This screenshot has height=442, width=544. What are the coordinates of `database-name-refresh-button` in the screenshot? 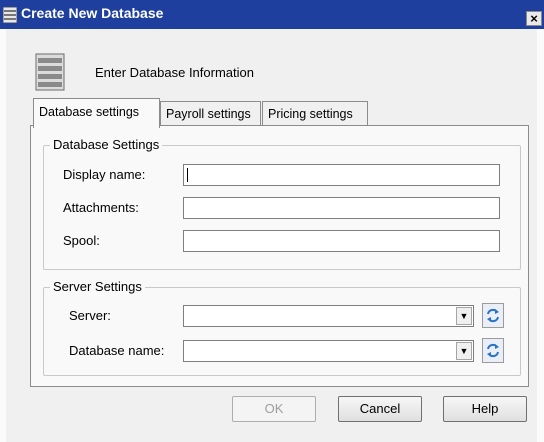 It's located at (493, 350).